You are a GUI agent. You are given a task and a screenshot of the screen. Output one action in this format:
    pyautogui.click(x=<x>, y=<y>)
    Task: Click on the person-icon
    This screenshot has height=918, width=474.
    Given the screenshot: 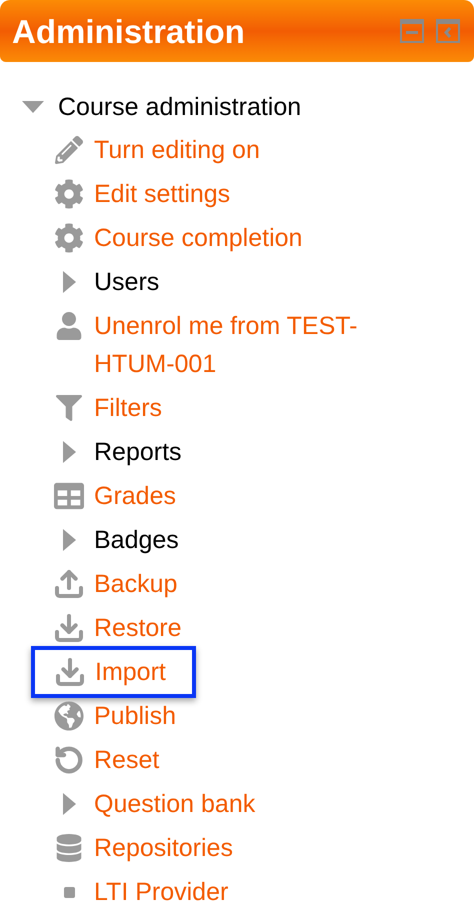 What is the action you would take?
    pyautogui.click(x=69, y=326)
    